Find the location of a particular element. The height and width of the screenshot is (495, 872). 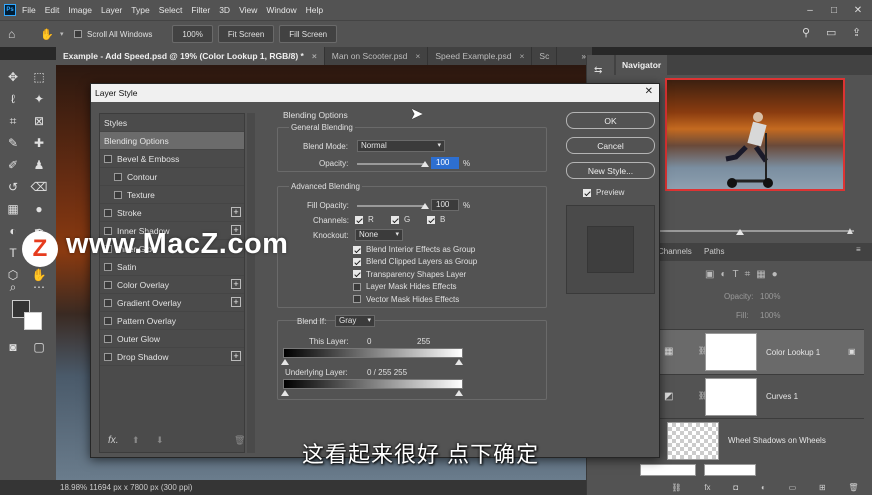

frame-tool-icon: ⊠ is located at coordinates (39, 121).